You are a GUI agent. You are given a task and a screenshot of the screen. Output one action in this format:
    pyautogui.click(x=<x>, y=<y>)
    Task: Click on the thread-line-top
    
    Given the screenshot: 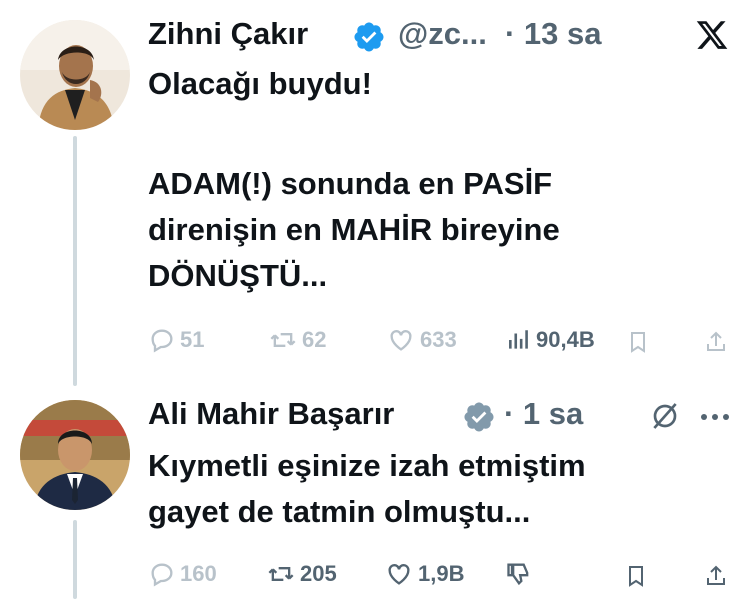 What is the action you would take?
    pyautogui.click(x=75, y=261)
    